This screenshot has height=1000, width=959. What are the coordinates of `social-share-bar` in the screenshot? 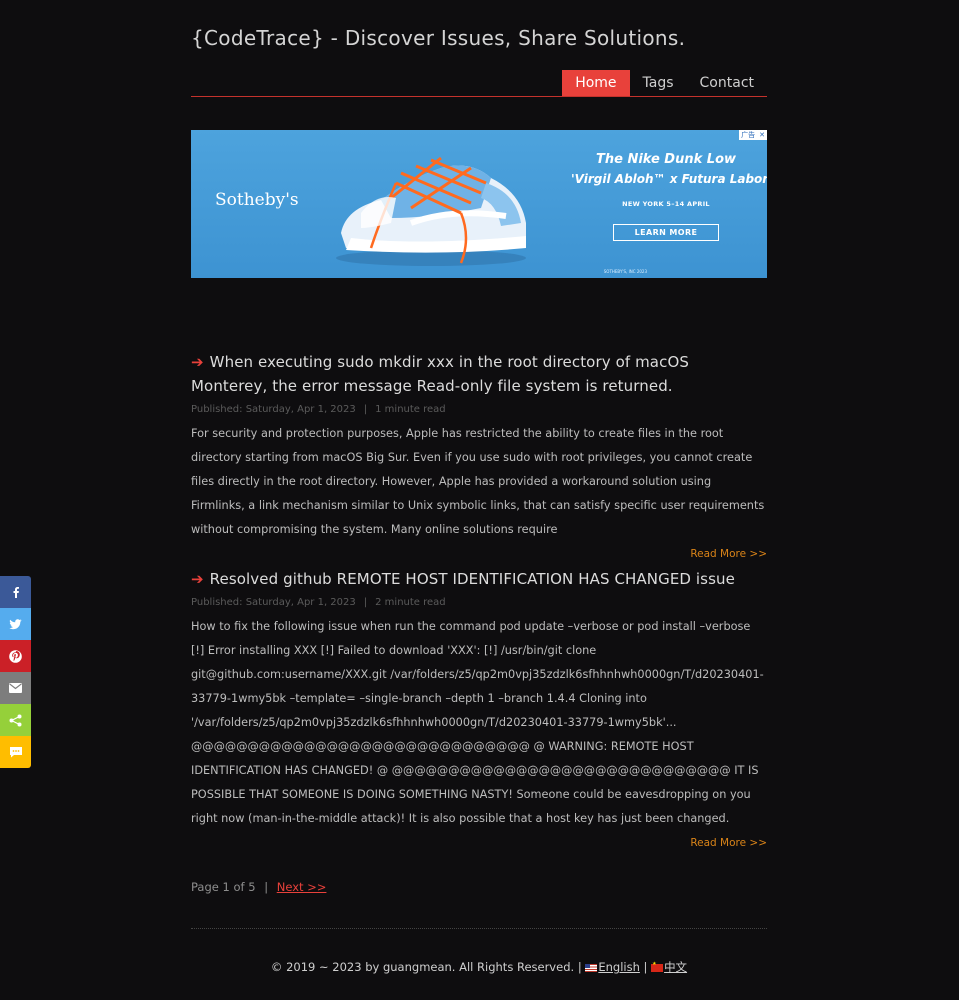 It's located at (15, 672).